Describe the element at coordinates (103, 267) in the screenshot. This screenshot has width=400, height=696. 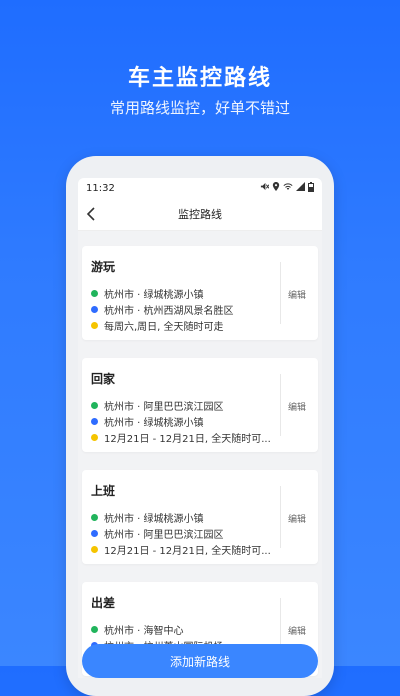
I see `route-name: 游玩` at that location.